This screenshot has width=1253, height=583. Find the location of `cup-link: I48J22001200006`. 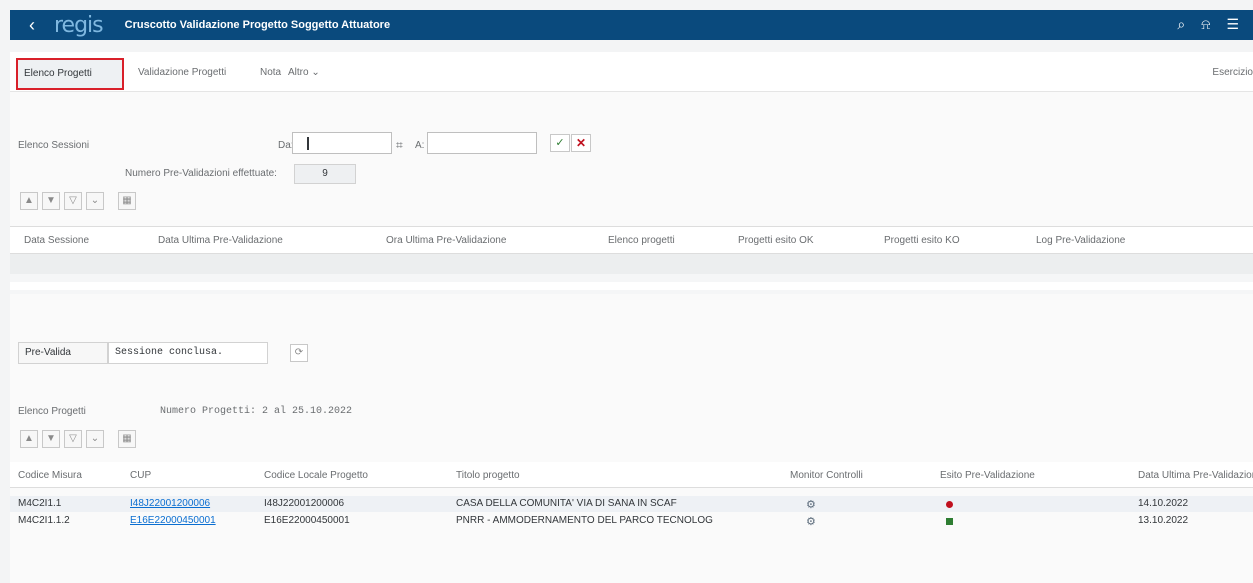

cup-link: I48J22001200006 is located at coordinates (170, 503).